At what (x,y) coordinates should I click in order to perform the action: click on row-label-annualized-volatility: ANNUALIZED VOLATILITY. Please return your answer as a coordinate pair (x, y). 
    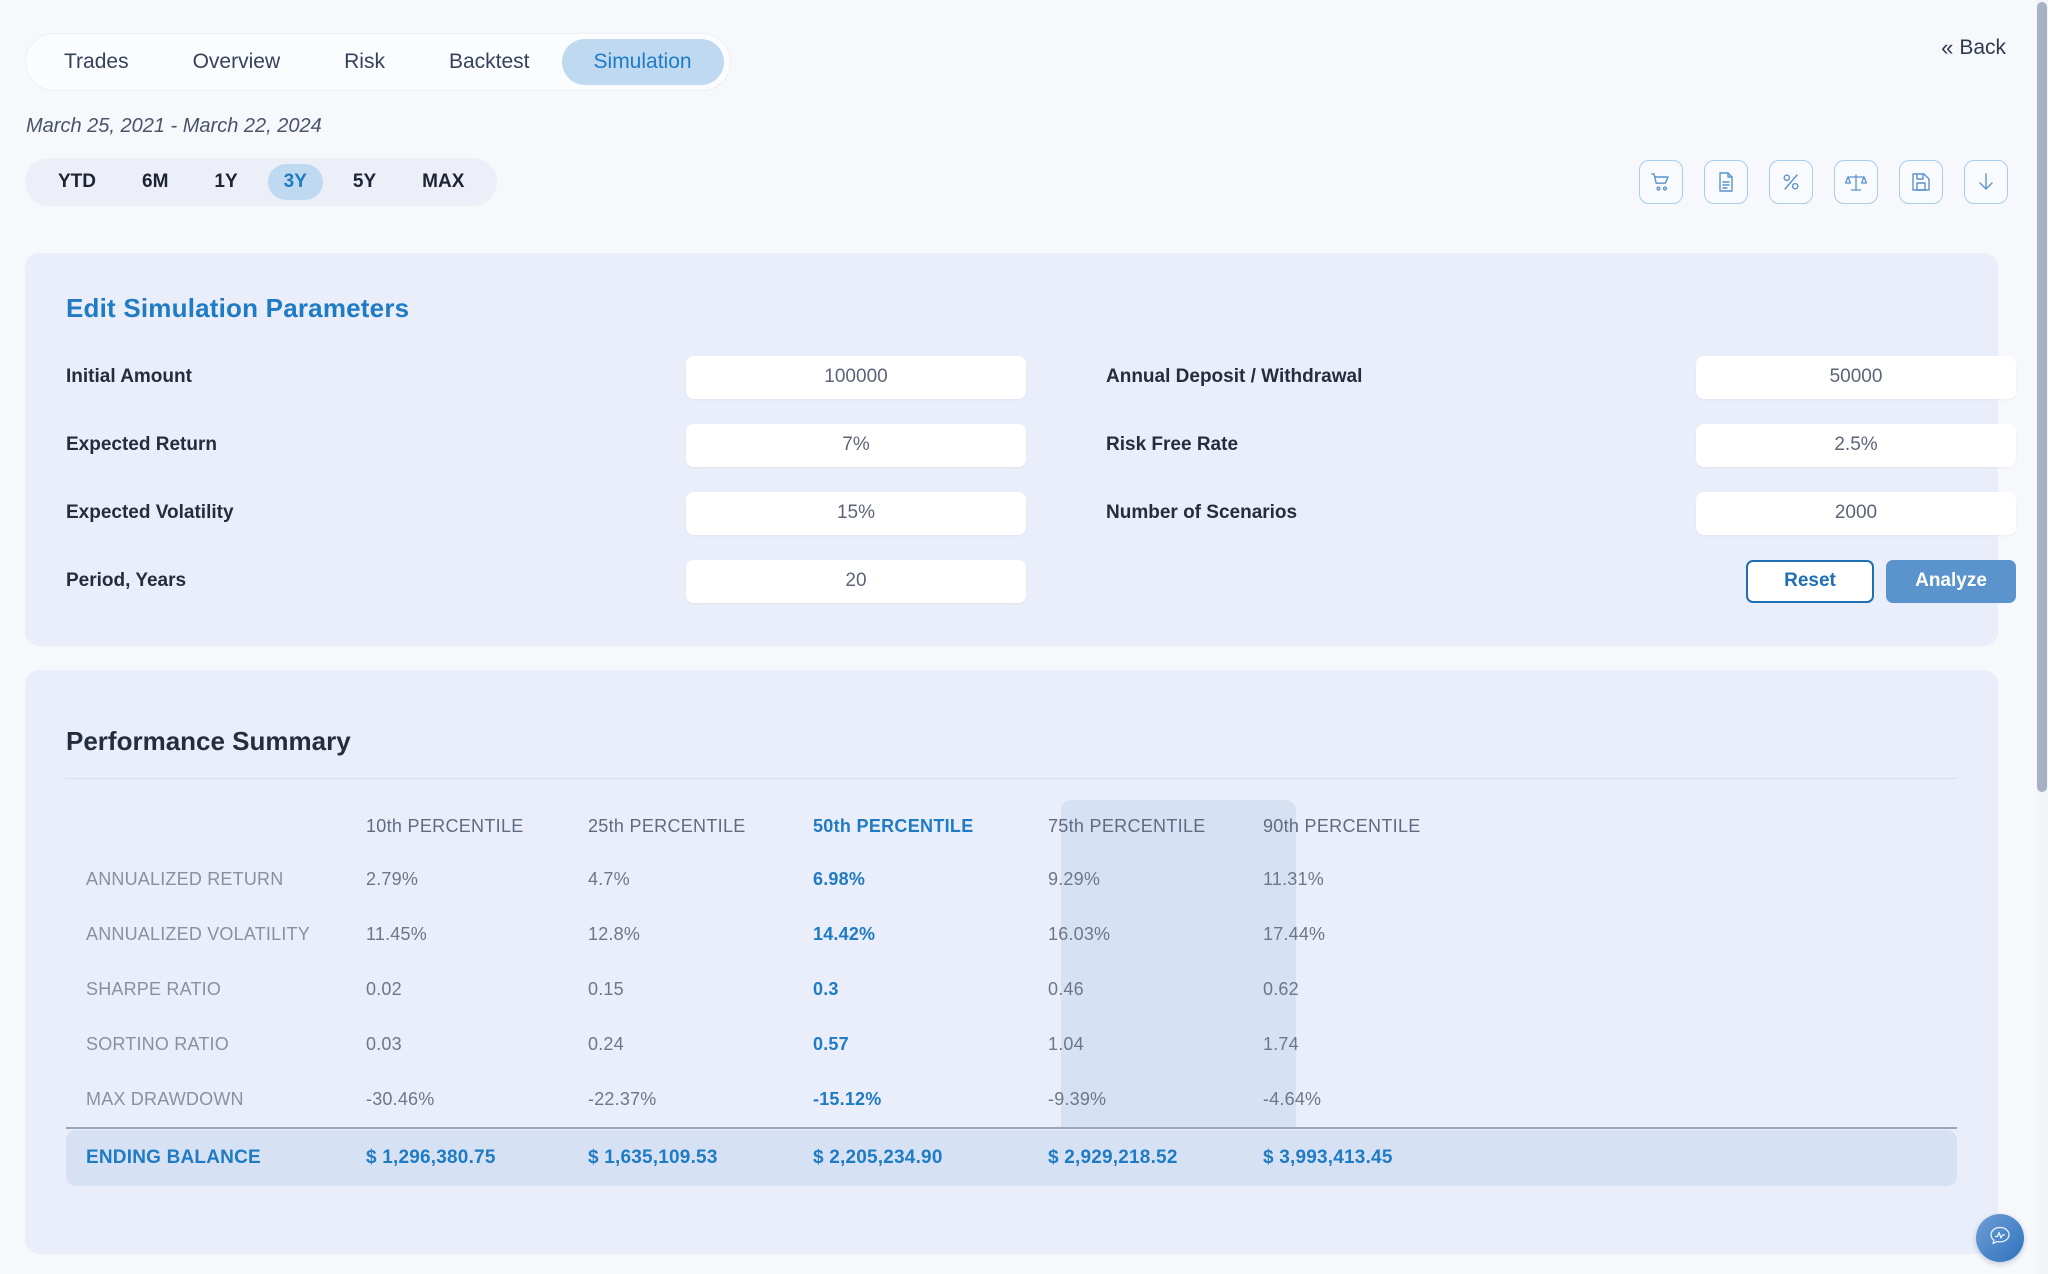
    Looking at the image, I should click on (198, 934).